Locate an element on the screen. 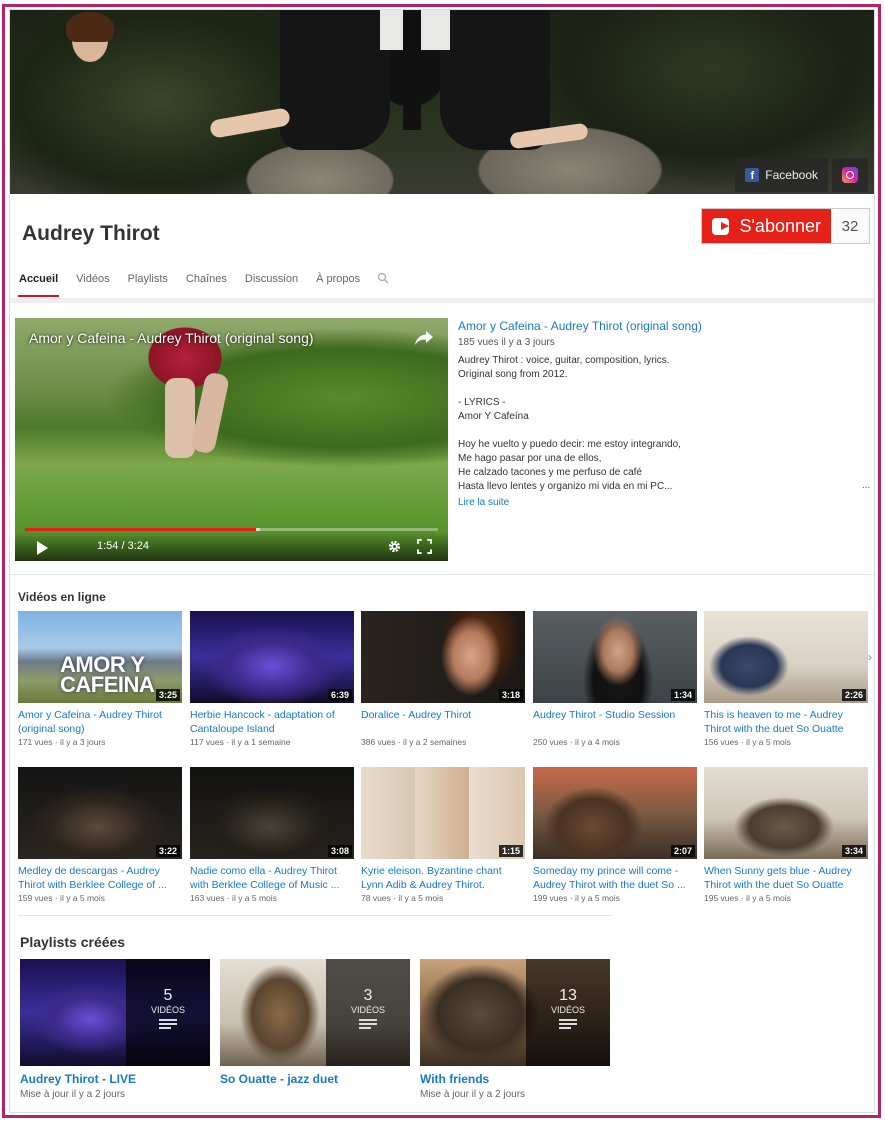  subscribe-button: S'abonner is located at coordinates (766, 226).